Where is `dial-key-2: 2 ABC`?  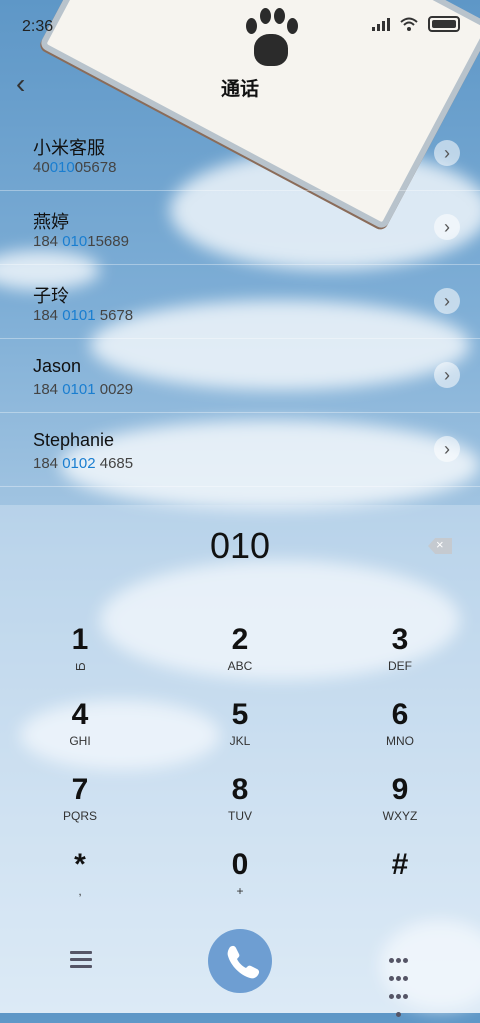 dial-key-2: 2 ABC is located at coordinates (240, 658).